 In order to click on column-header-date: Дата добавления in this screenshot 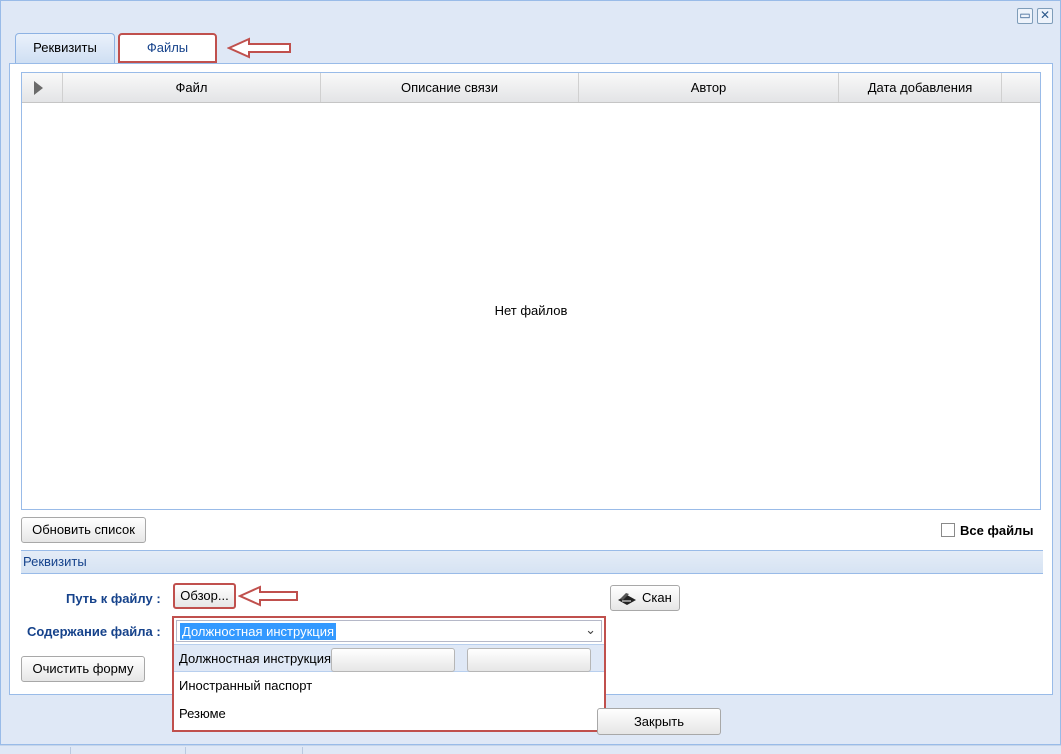, I will do `click(920, 87)`.